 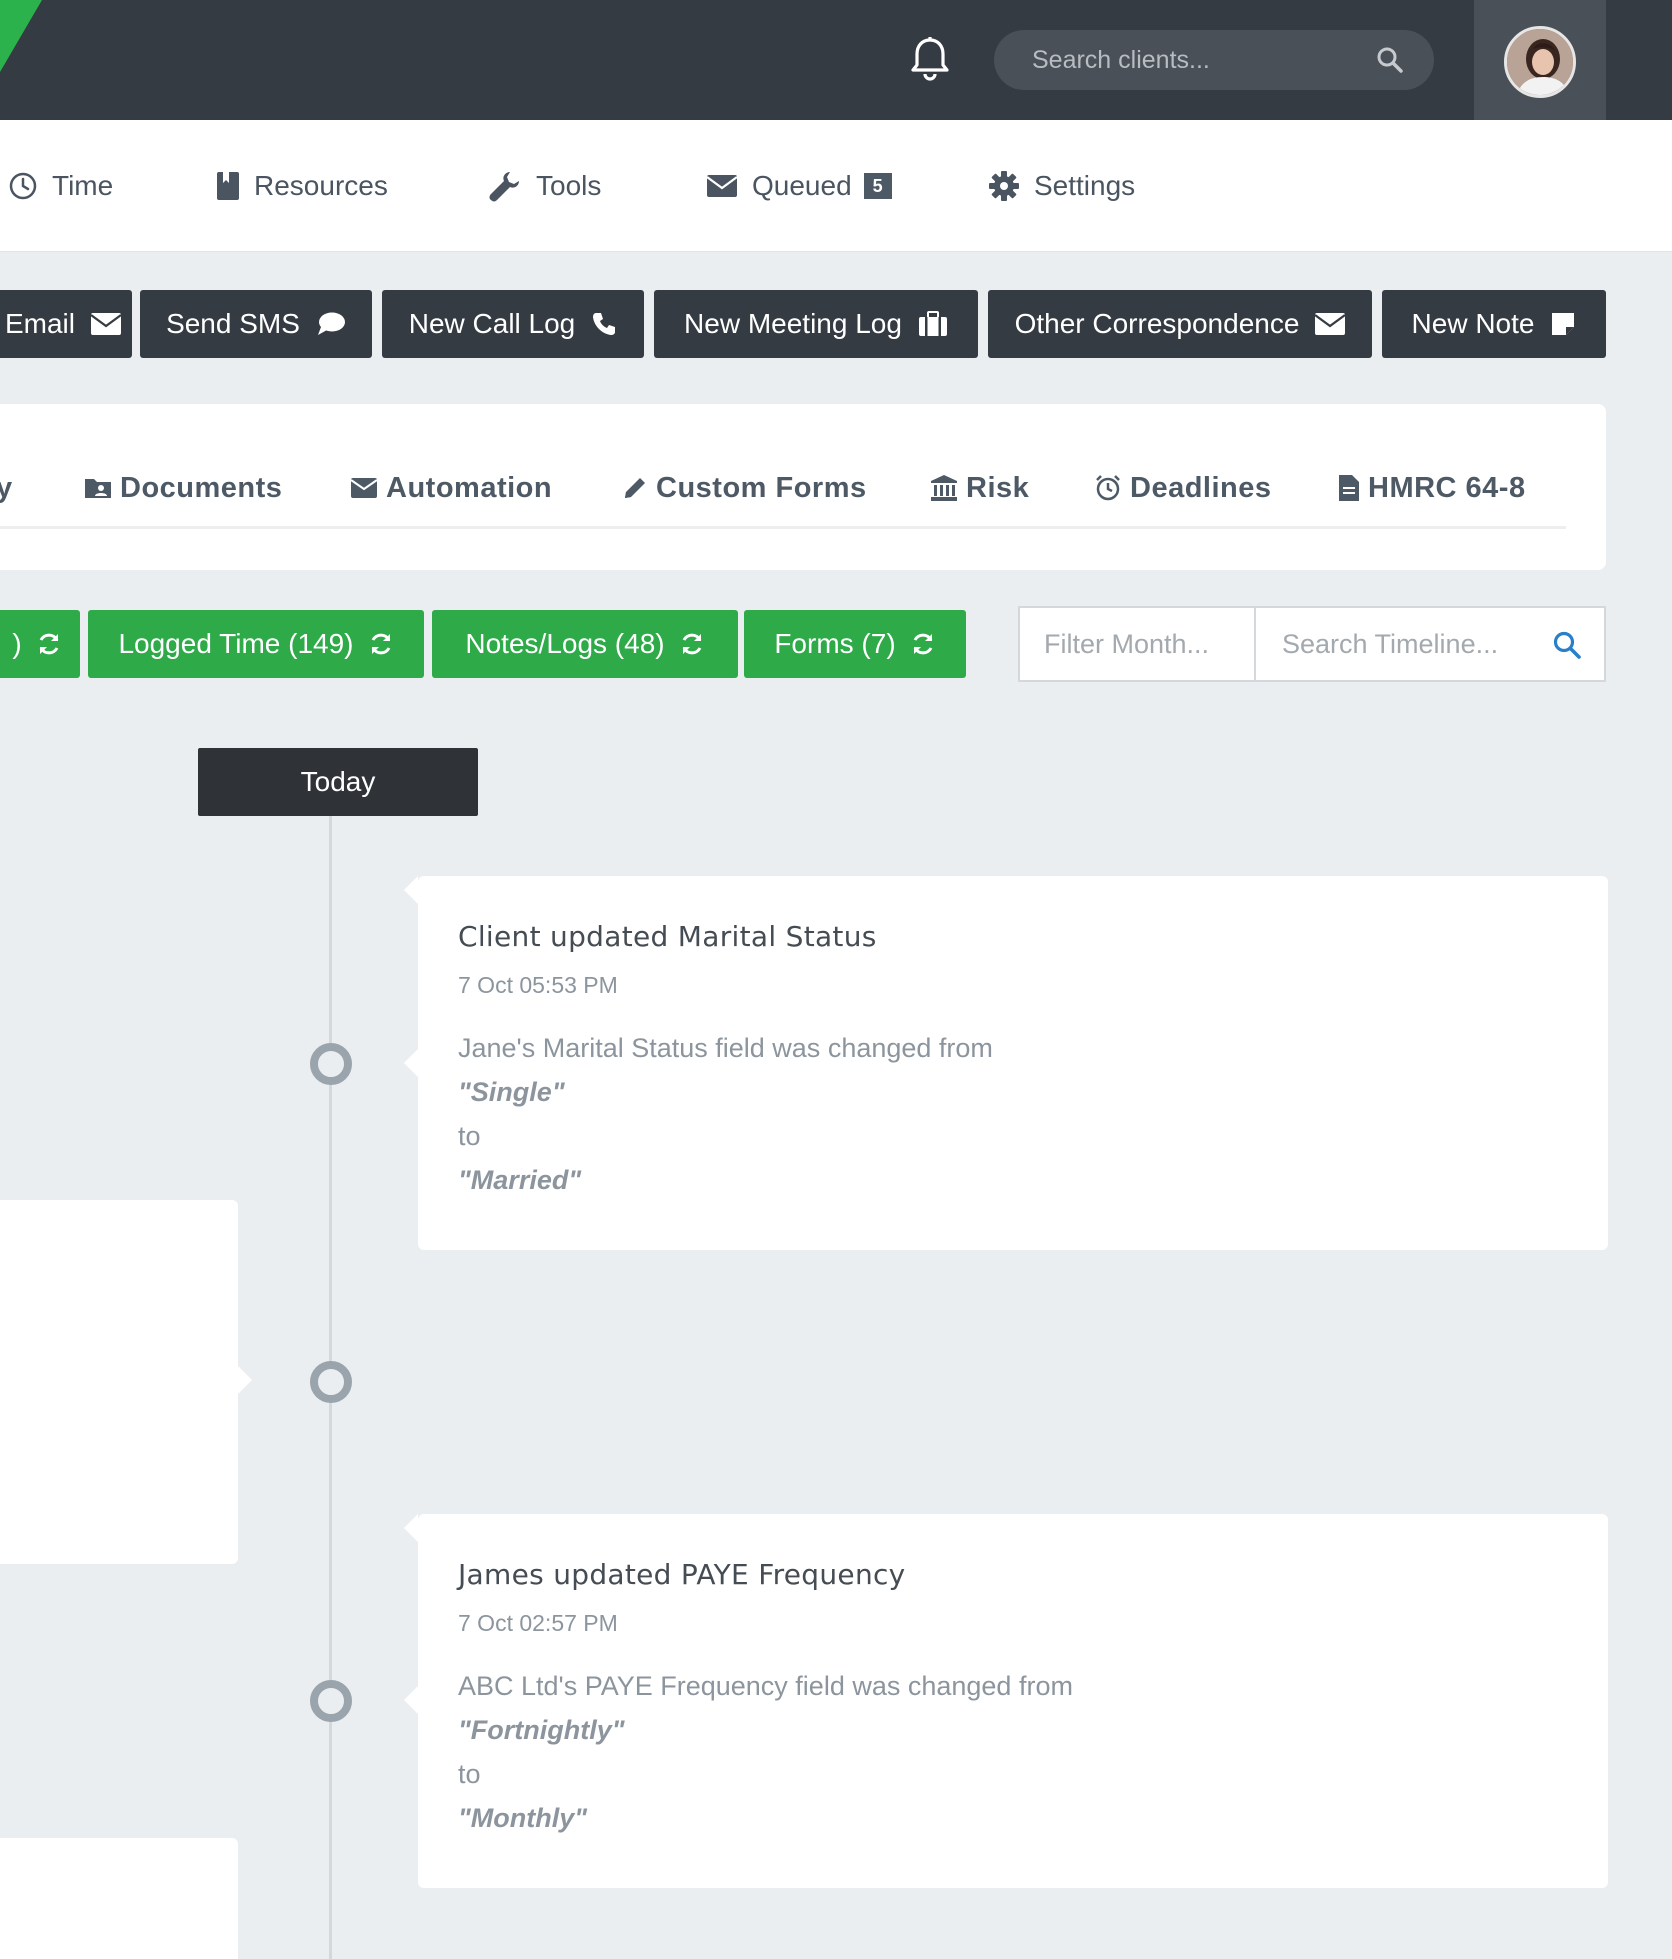 What do you see at coordinates (1432, 488) in the screenshot?
I see `tab-hmrc-64-8: HMRC 64-8` at bounding box center [1432, 488].